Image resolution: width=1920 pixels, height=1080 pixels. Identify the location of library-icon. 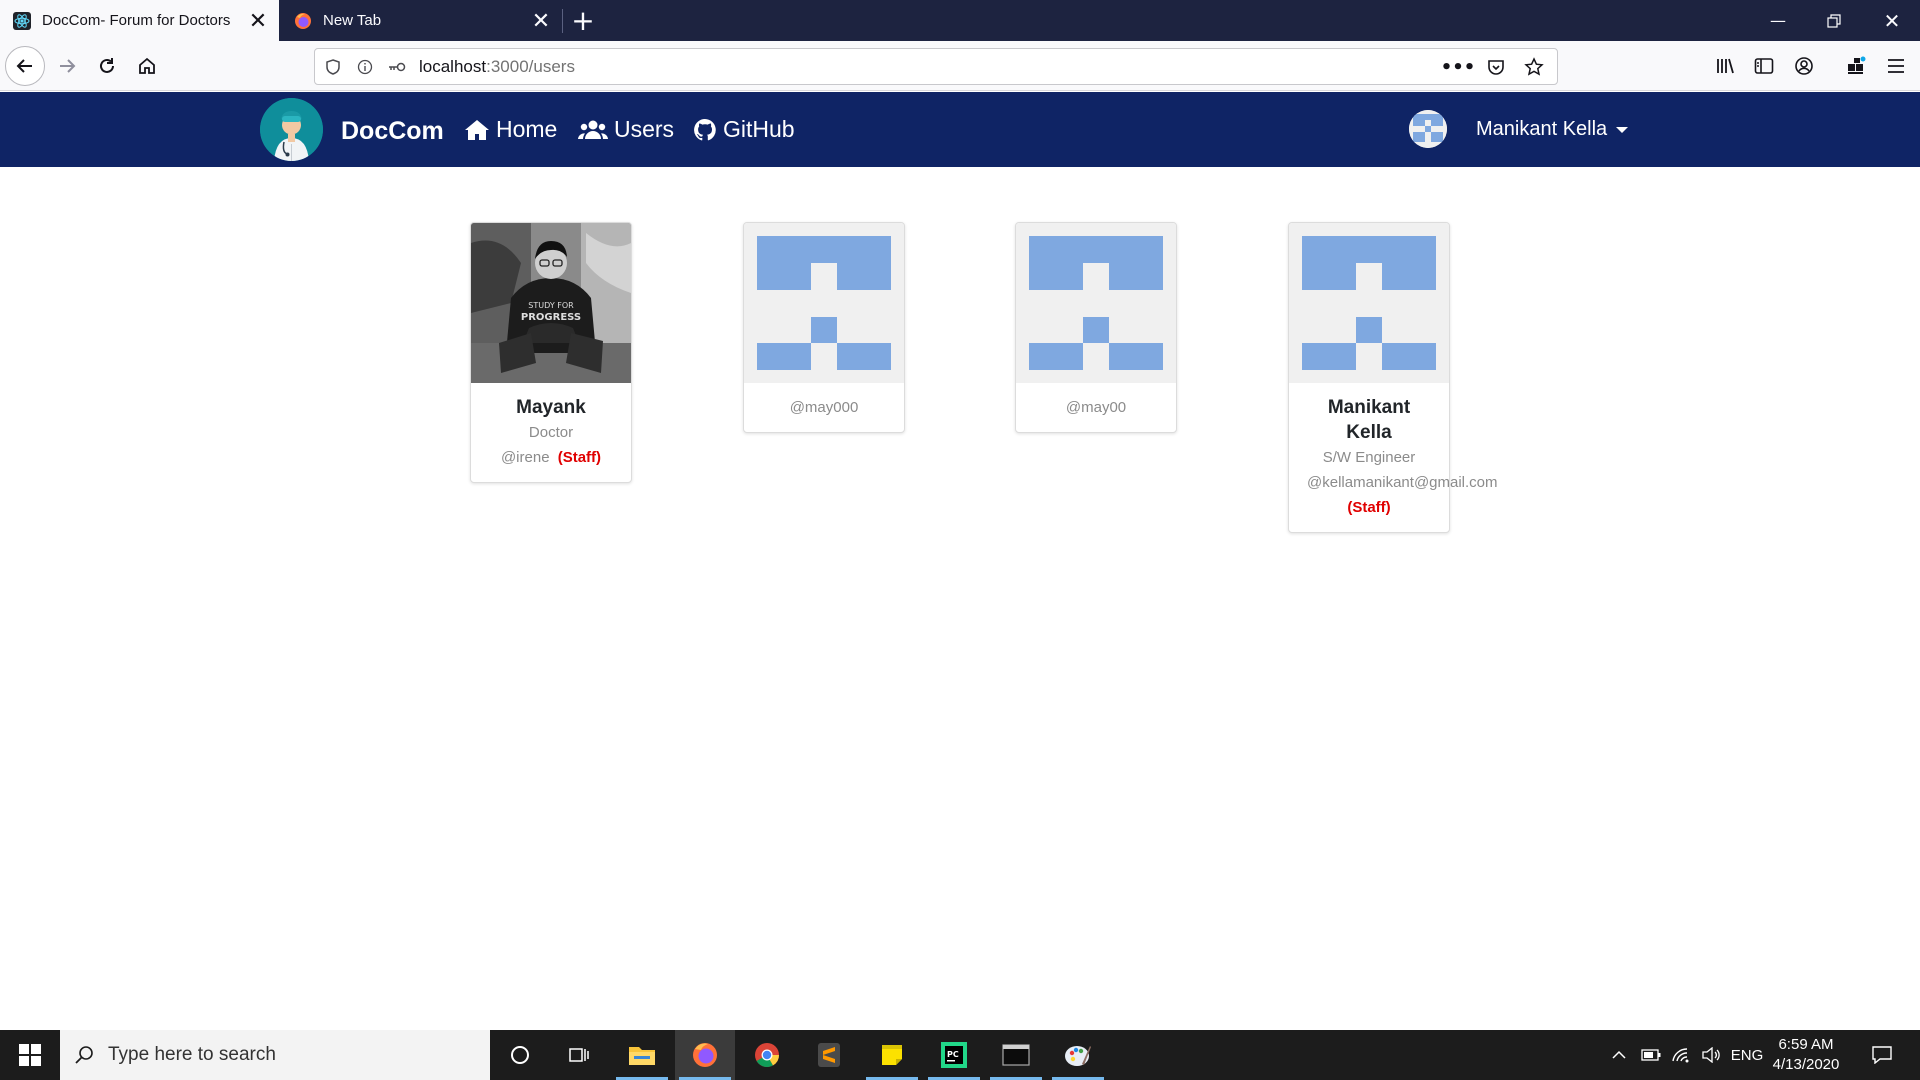
(1725, 66).